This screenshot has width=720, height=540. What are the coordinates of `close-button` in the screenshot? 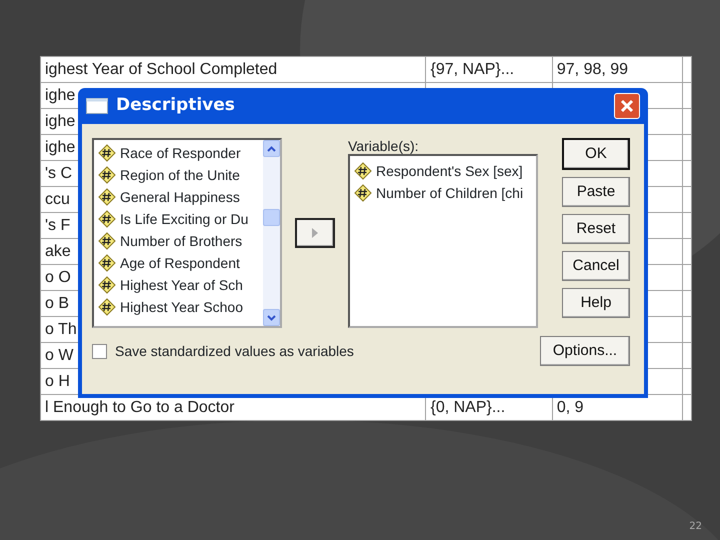 It's located at (627, 106).